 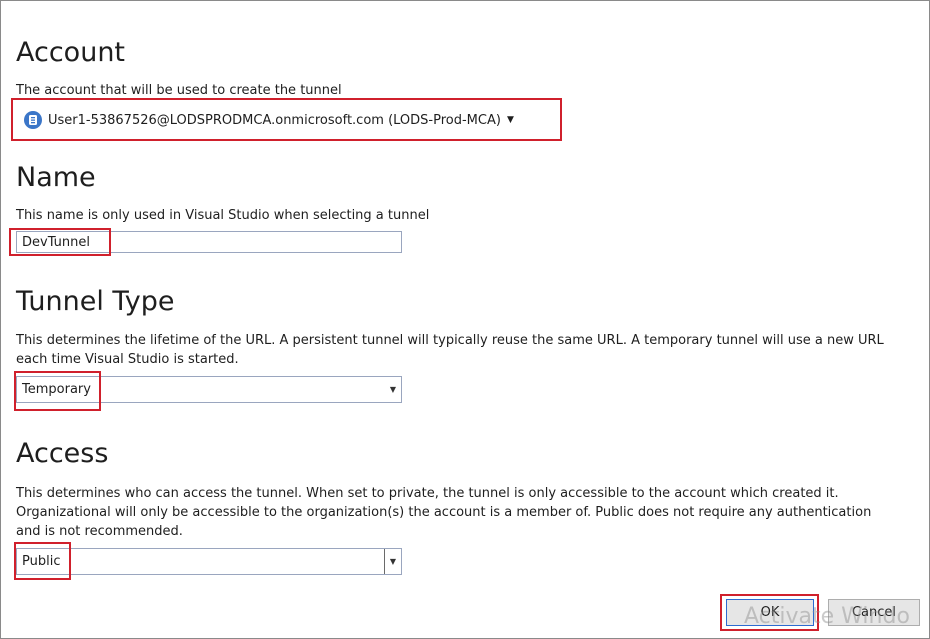 I want to click on access-dropdown: Public ▼, so click(x=209, y=561).